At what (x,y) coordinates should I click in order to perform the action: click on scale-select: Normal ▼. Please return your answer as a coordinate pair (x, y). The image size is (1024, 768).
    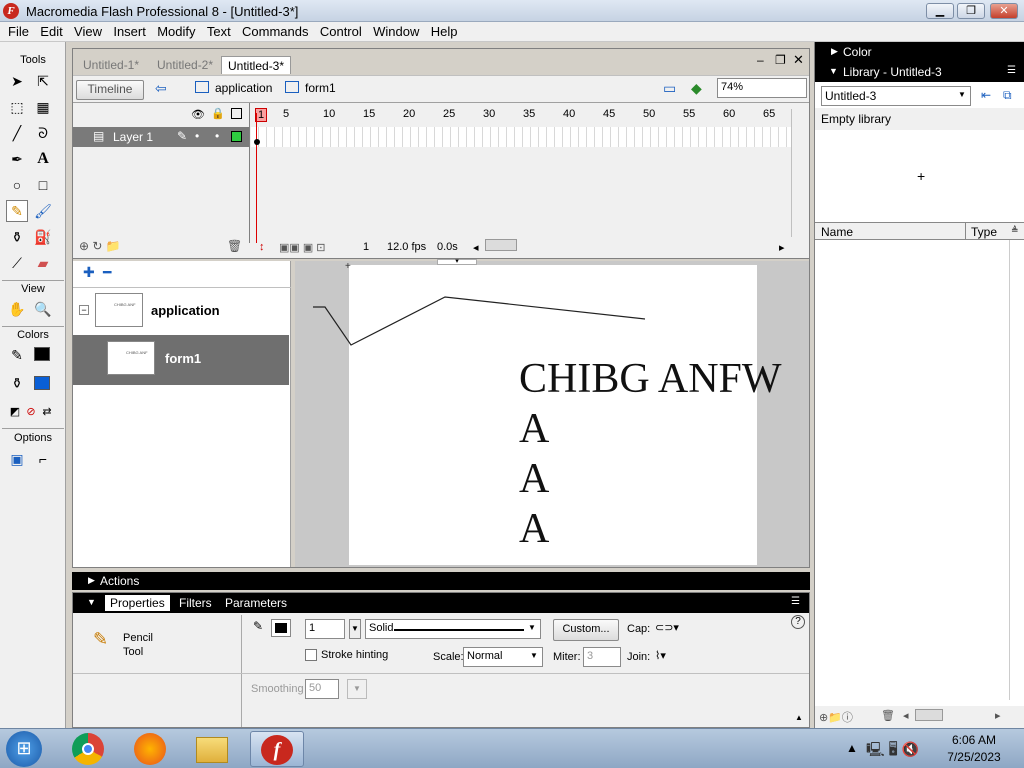
    Looking at the image, I should click on (503, 657).